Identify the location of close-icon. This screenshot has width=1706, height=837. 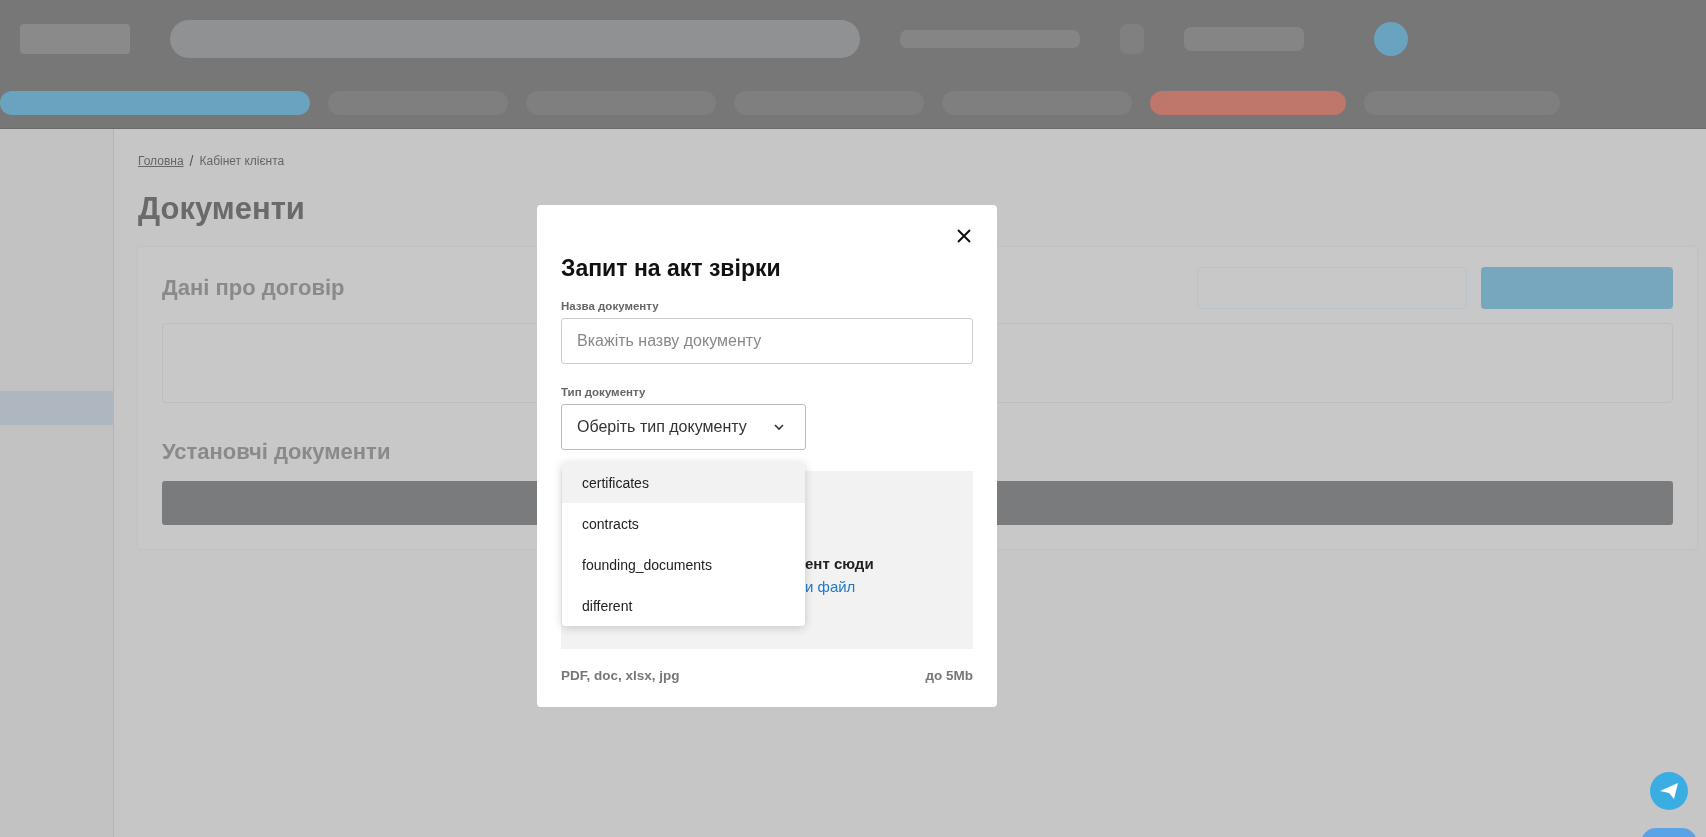
(964, 236).